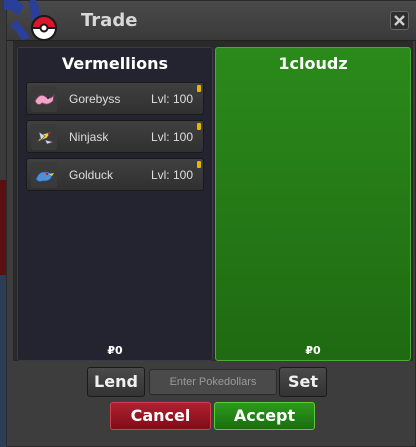  What do you see at coordinates (211, 21) in the screenshot?
I see `titlebar: Trade` at bounding box center [211, 21].